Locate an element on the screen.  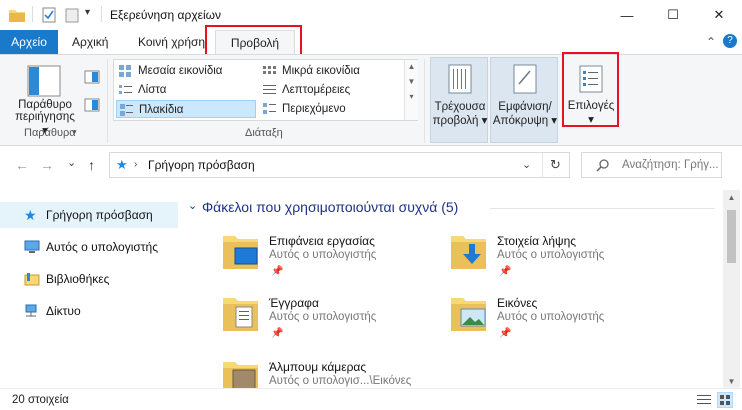
tile-documents: Έγγραφα Αυτός ο υπολογιστής 📌 is located at coordinates (331, 319).